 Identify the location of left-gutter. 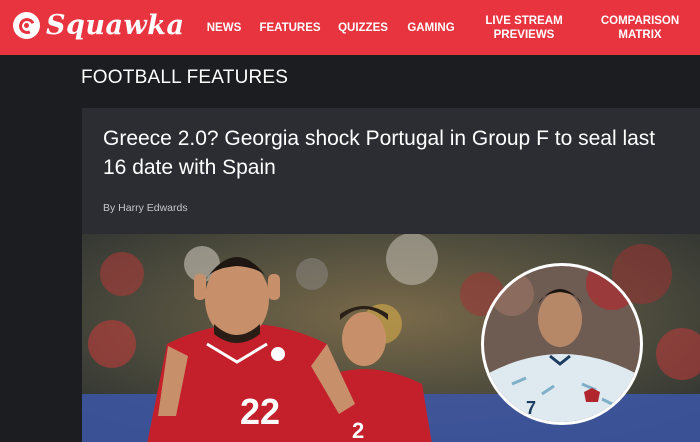
(41, 248).